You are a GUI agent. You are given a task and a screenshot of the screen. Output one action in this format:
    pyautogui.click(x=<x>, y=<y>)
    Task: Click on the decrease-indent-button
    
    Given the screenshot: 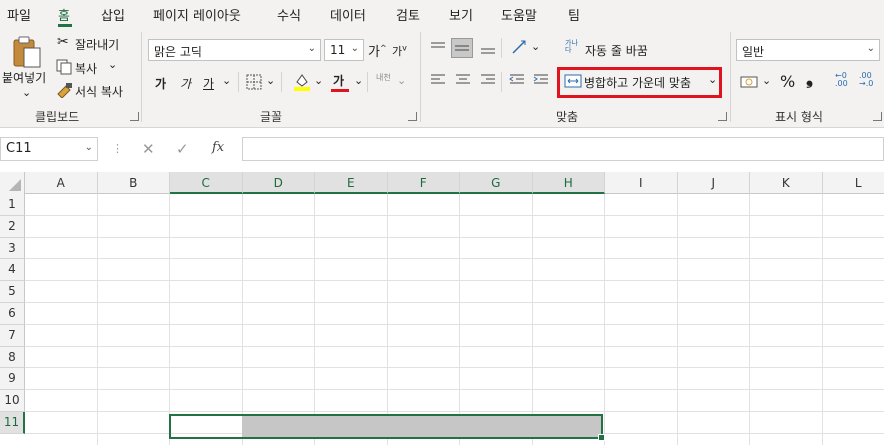 What is the action you would take?
    pyautogui.click(x=517, y=81)
    